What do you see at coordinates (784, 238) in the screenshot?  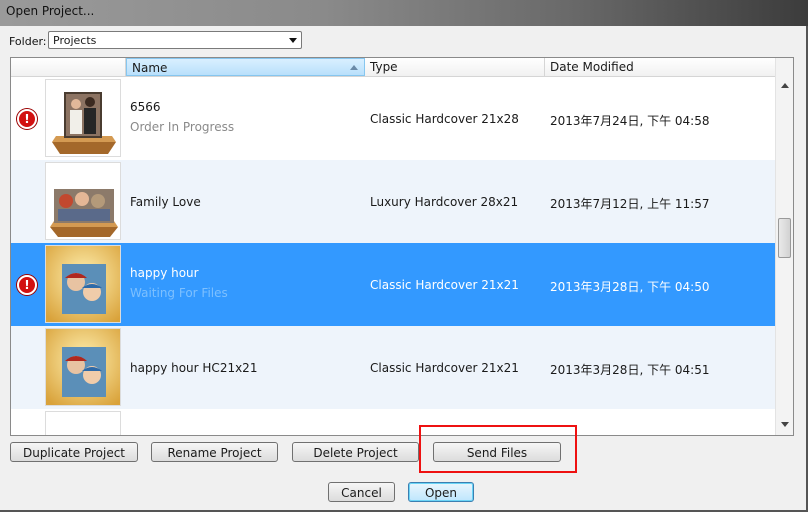 I see `scroll-thumb` at bounding box center [784, 238].